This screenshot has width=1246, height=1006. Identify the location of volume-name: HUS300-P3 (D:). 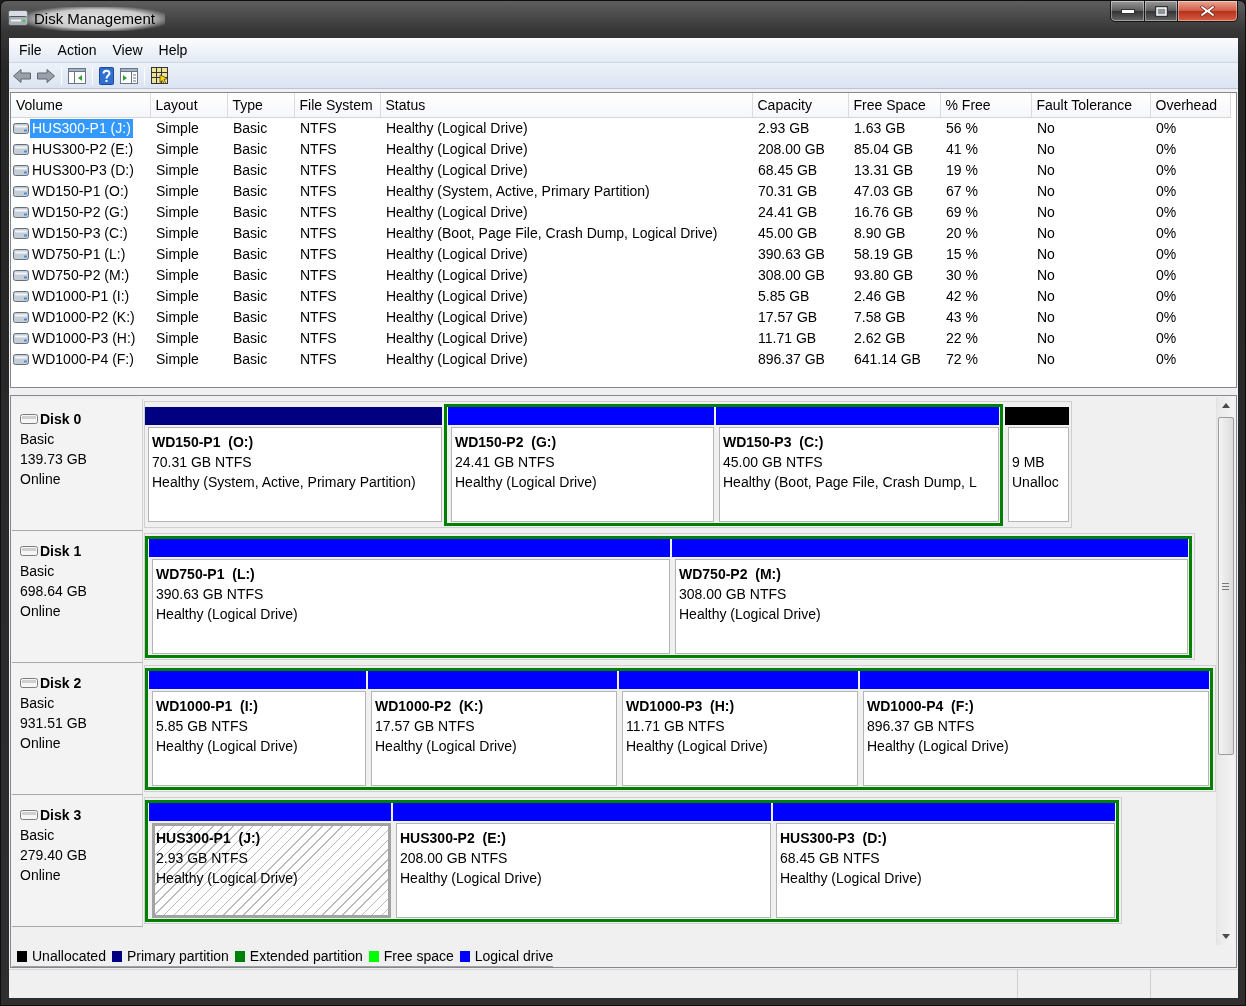
(83, 170).